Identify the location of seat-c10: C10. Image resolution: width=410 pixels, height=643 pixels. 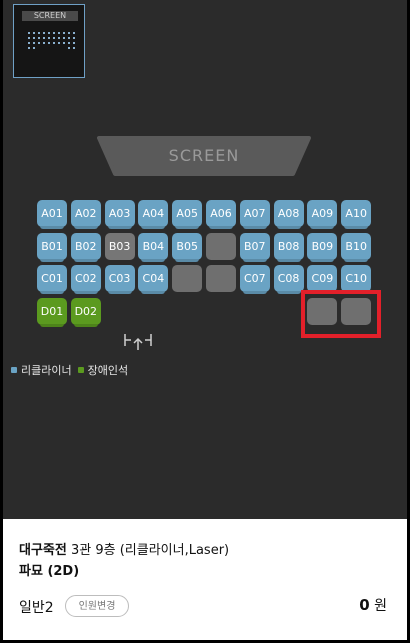
(356, 278).